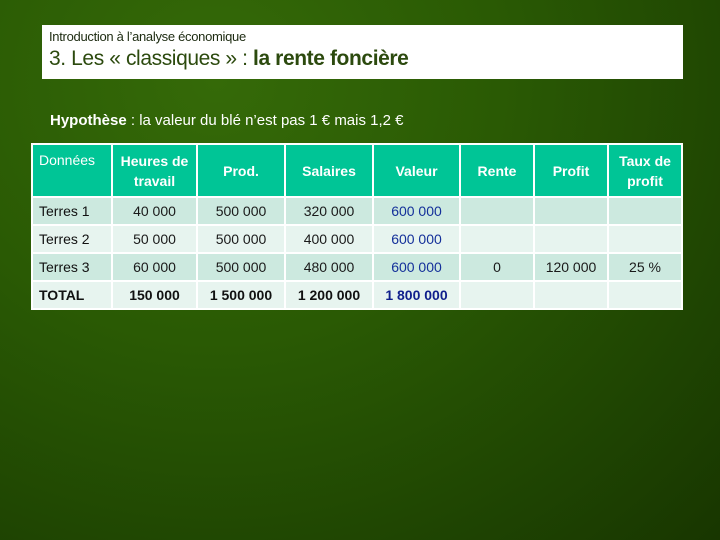  I want to click on cell-profit: 120 000, so click(571, 267).